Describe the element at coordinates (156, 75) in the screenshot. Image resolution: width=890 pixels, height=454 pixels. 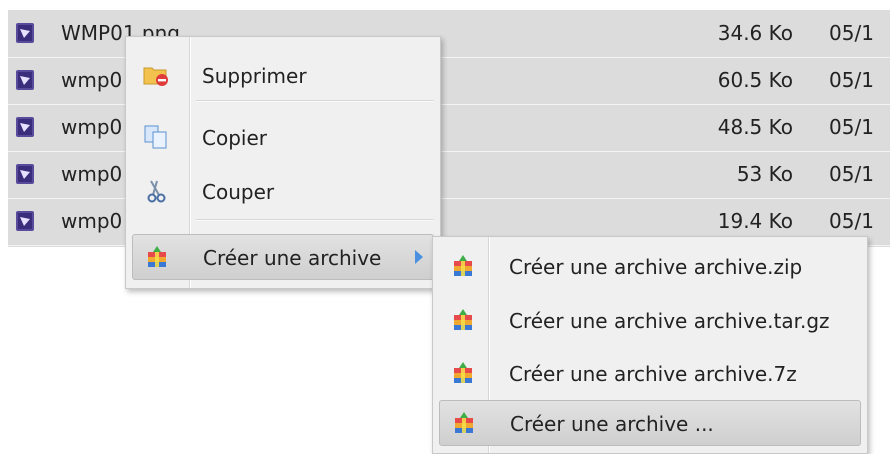
I see `folder-delete-icon` at that location.